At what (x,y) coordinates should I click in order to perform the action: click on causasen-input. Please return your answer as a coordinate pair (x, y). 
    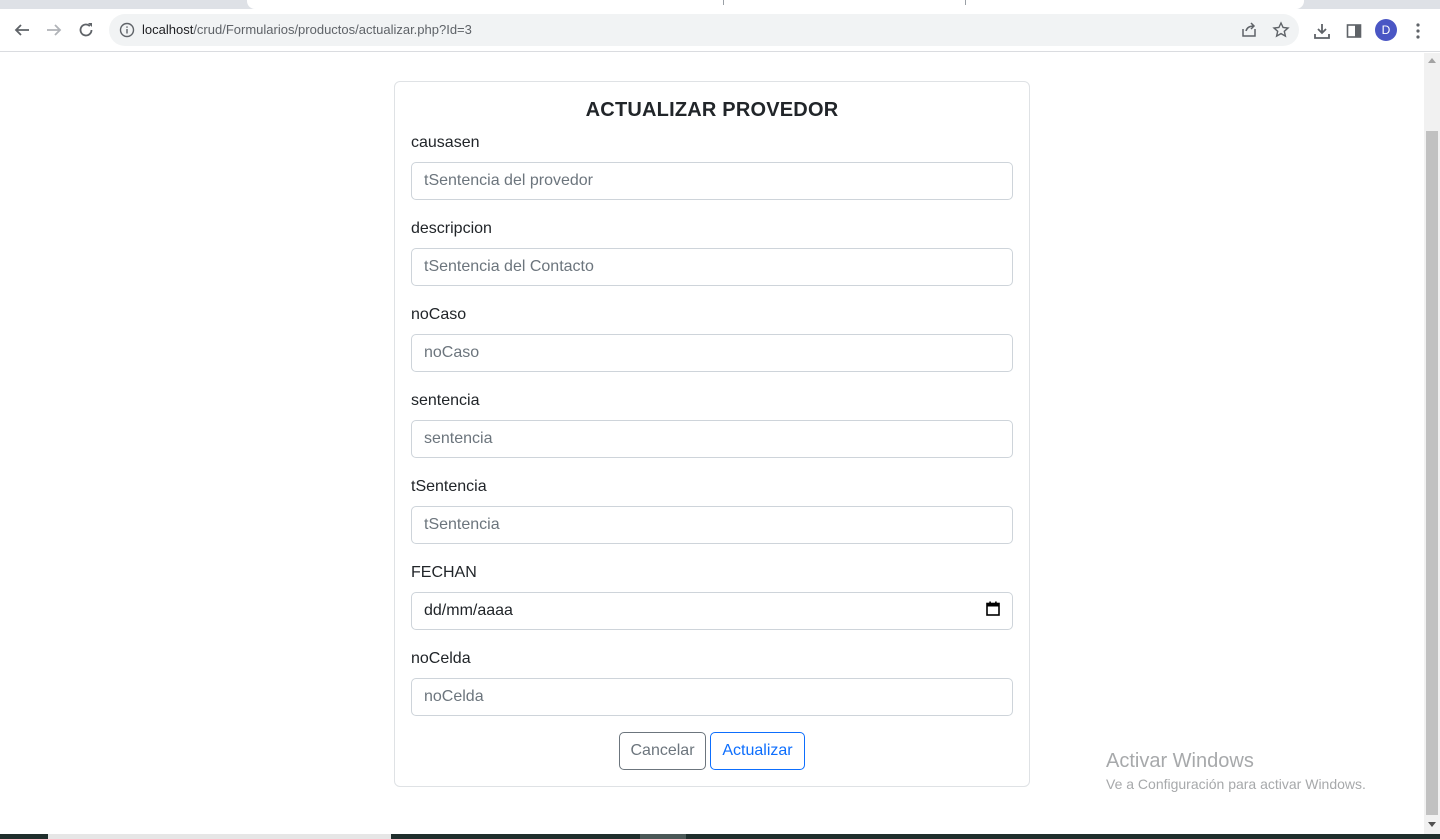
    Looking at the image, I should click on (712, 181).